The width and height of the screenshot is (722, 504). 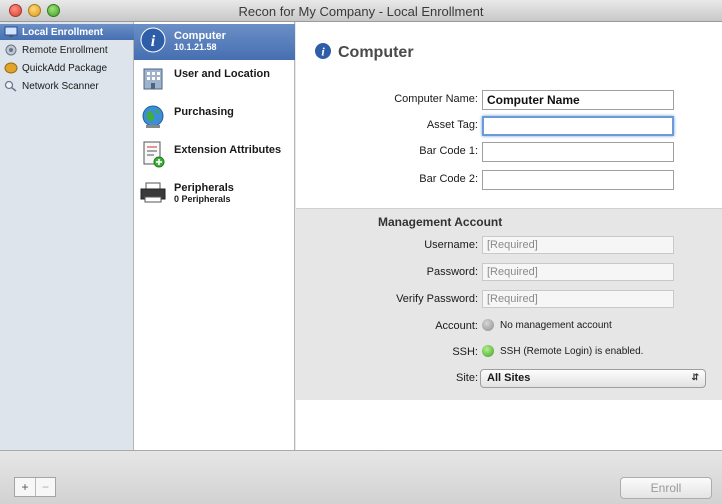 What do you see at coordinates (153, 116) in the screenshot?
I see `globe-icon` at bounding box center [153, 116].